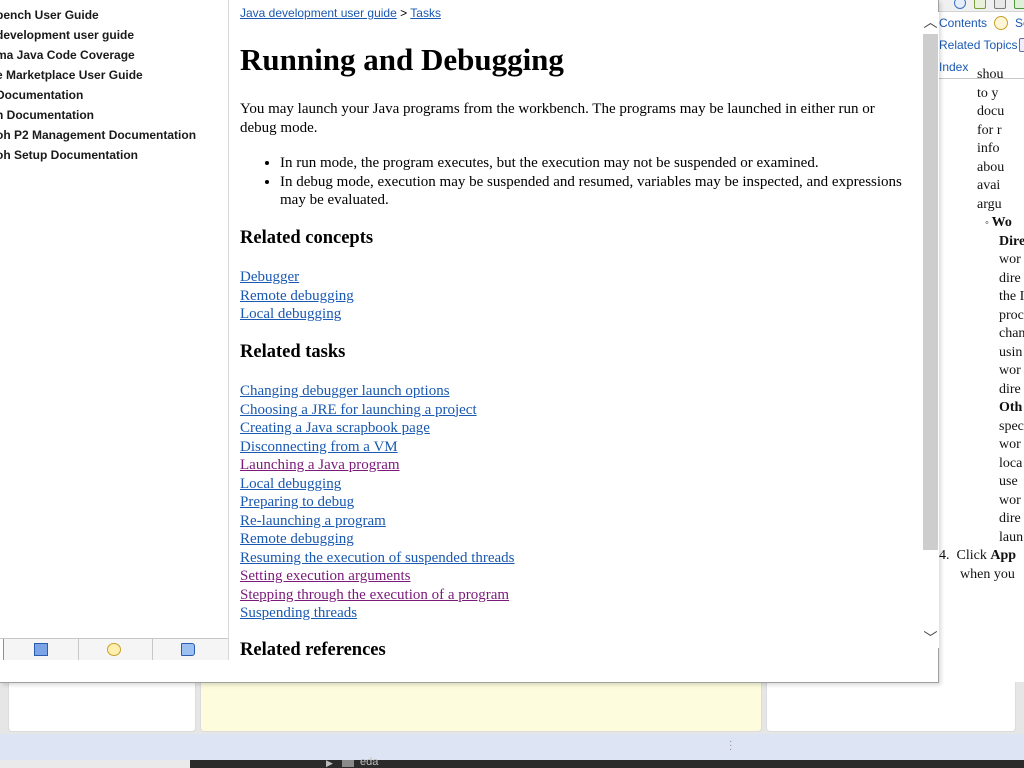 This screenshot has width=1024, height=768. What do you see at coordinates (481, 707) in the screenshot?
I see `background-panel-editor` at bounding box center [481, 707].